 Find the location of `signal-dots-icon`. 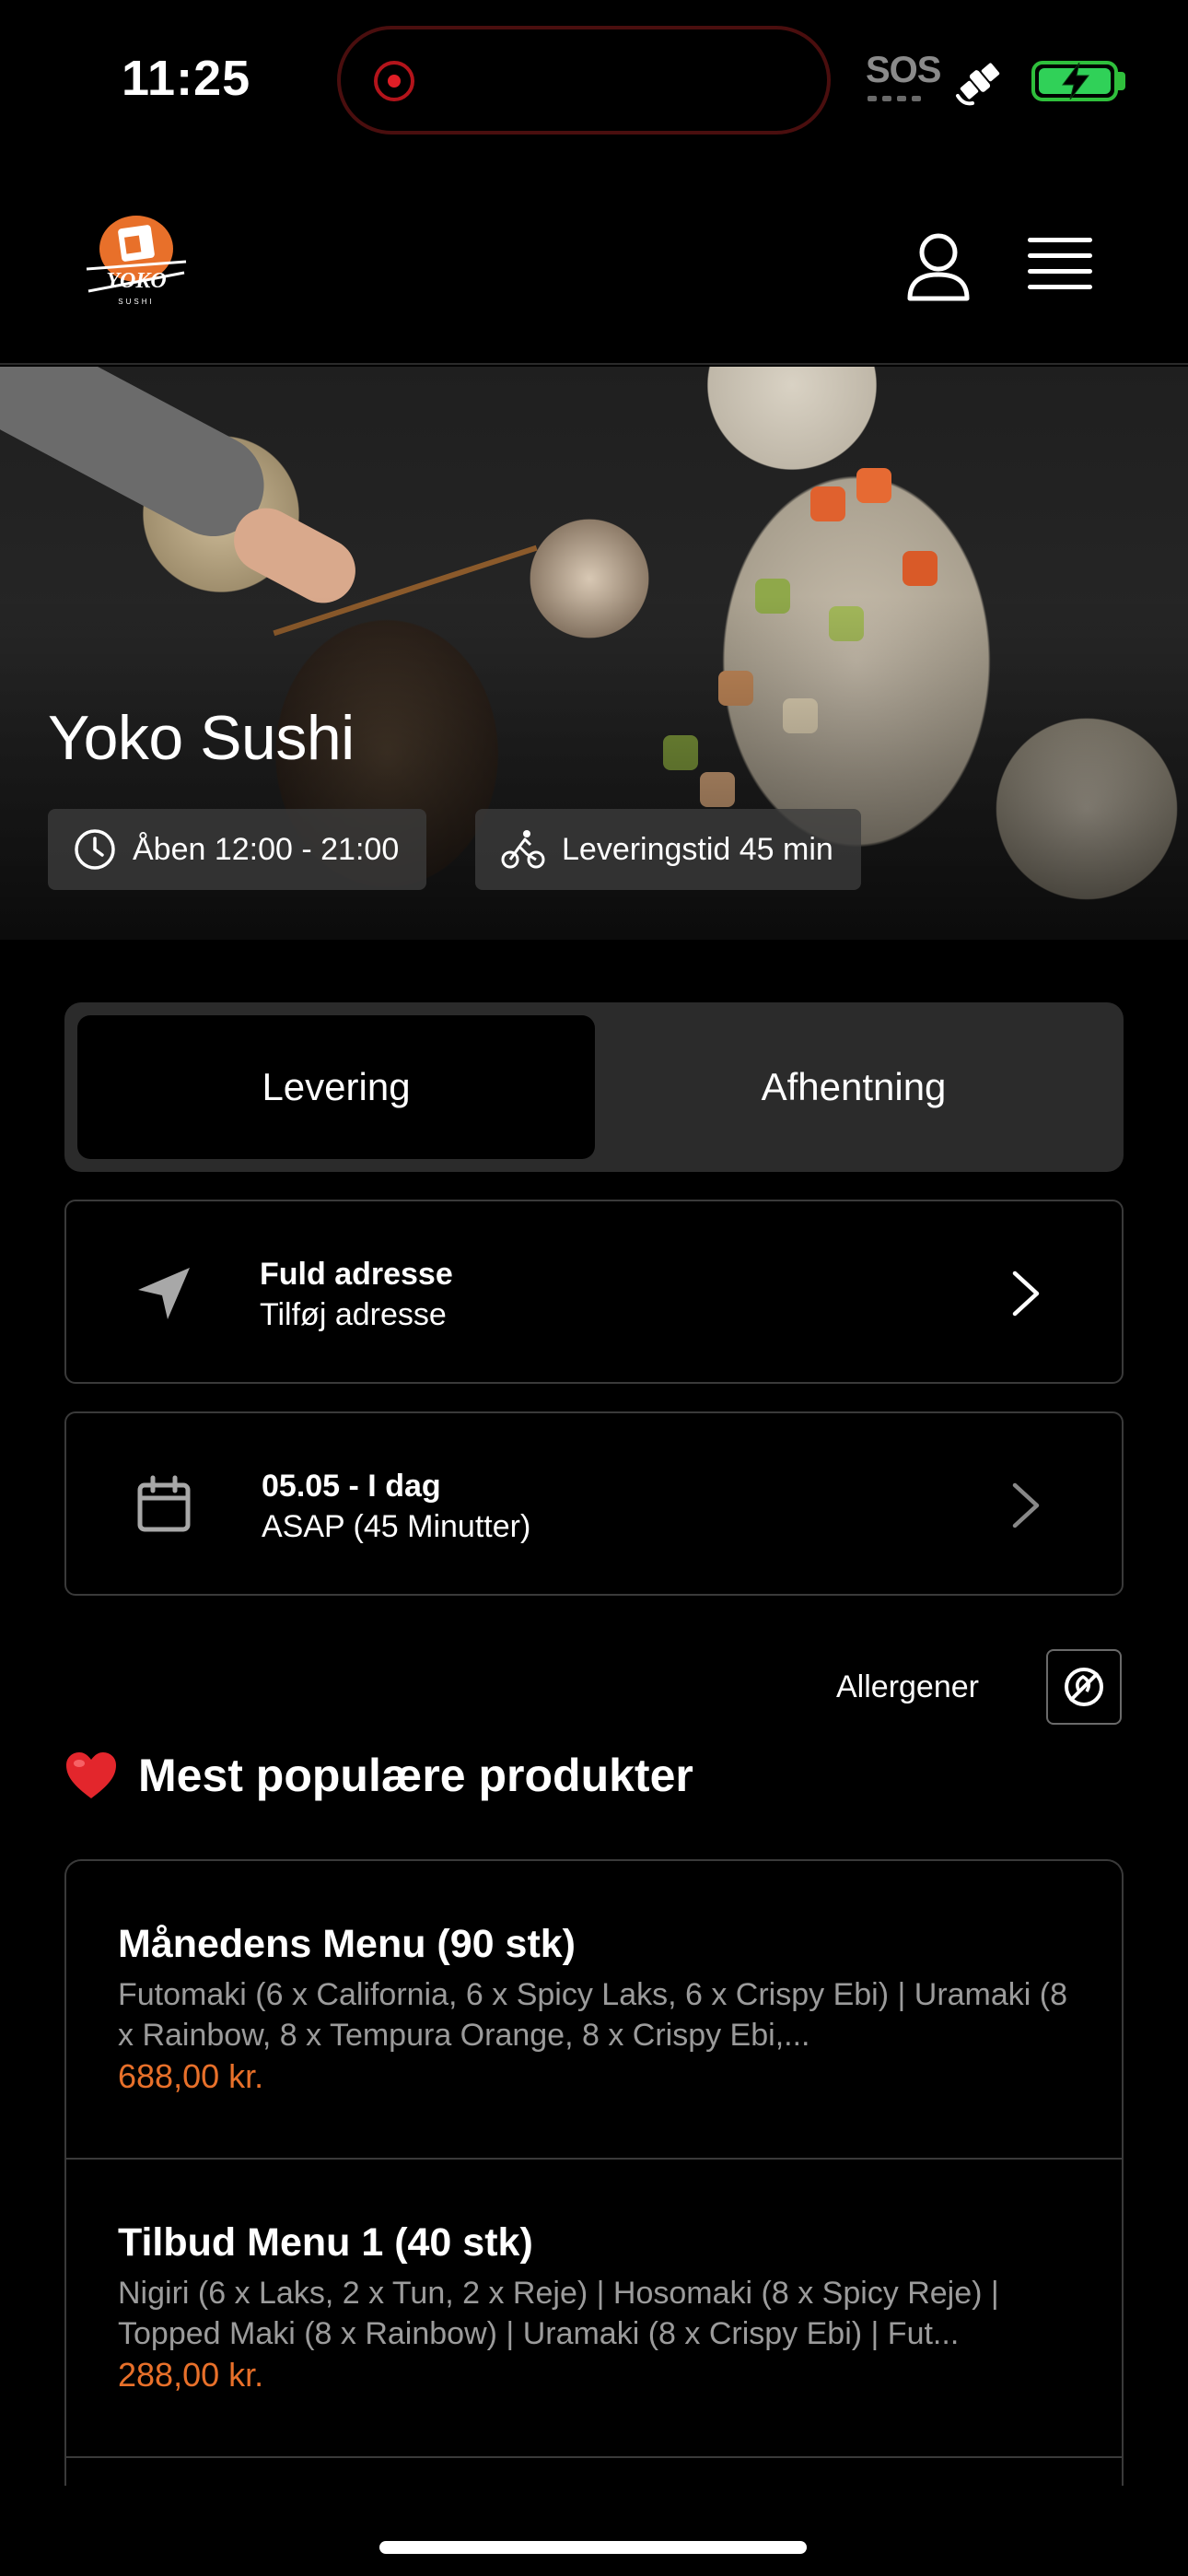

signal-dots-icon is located at coordinates (900, 99).